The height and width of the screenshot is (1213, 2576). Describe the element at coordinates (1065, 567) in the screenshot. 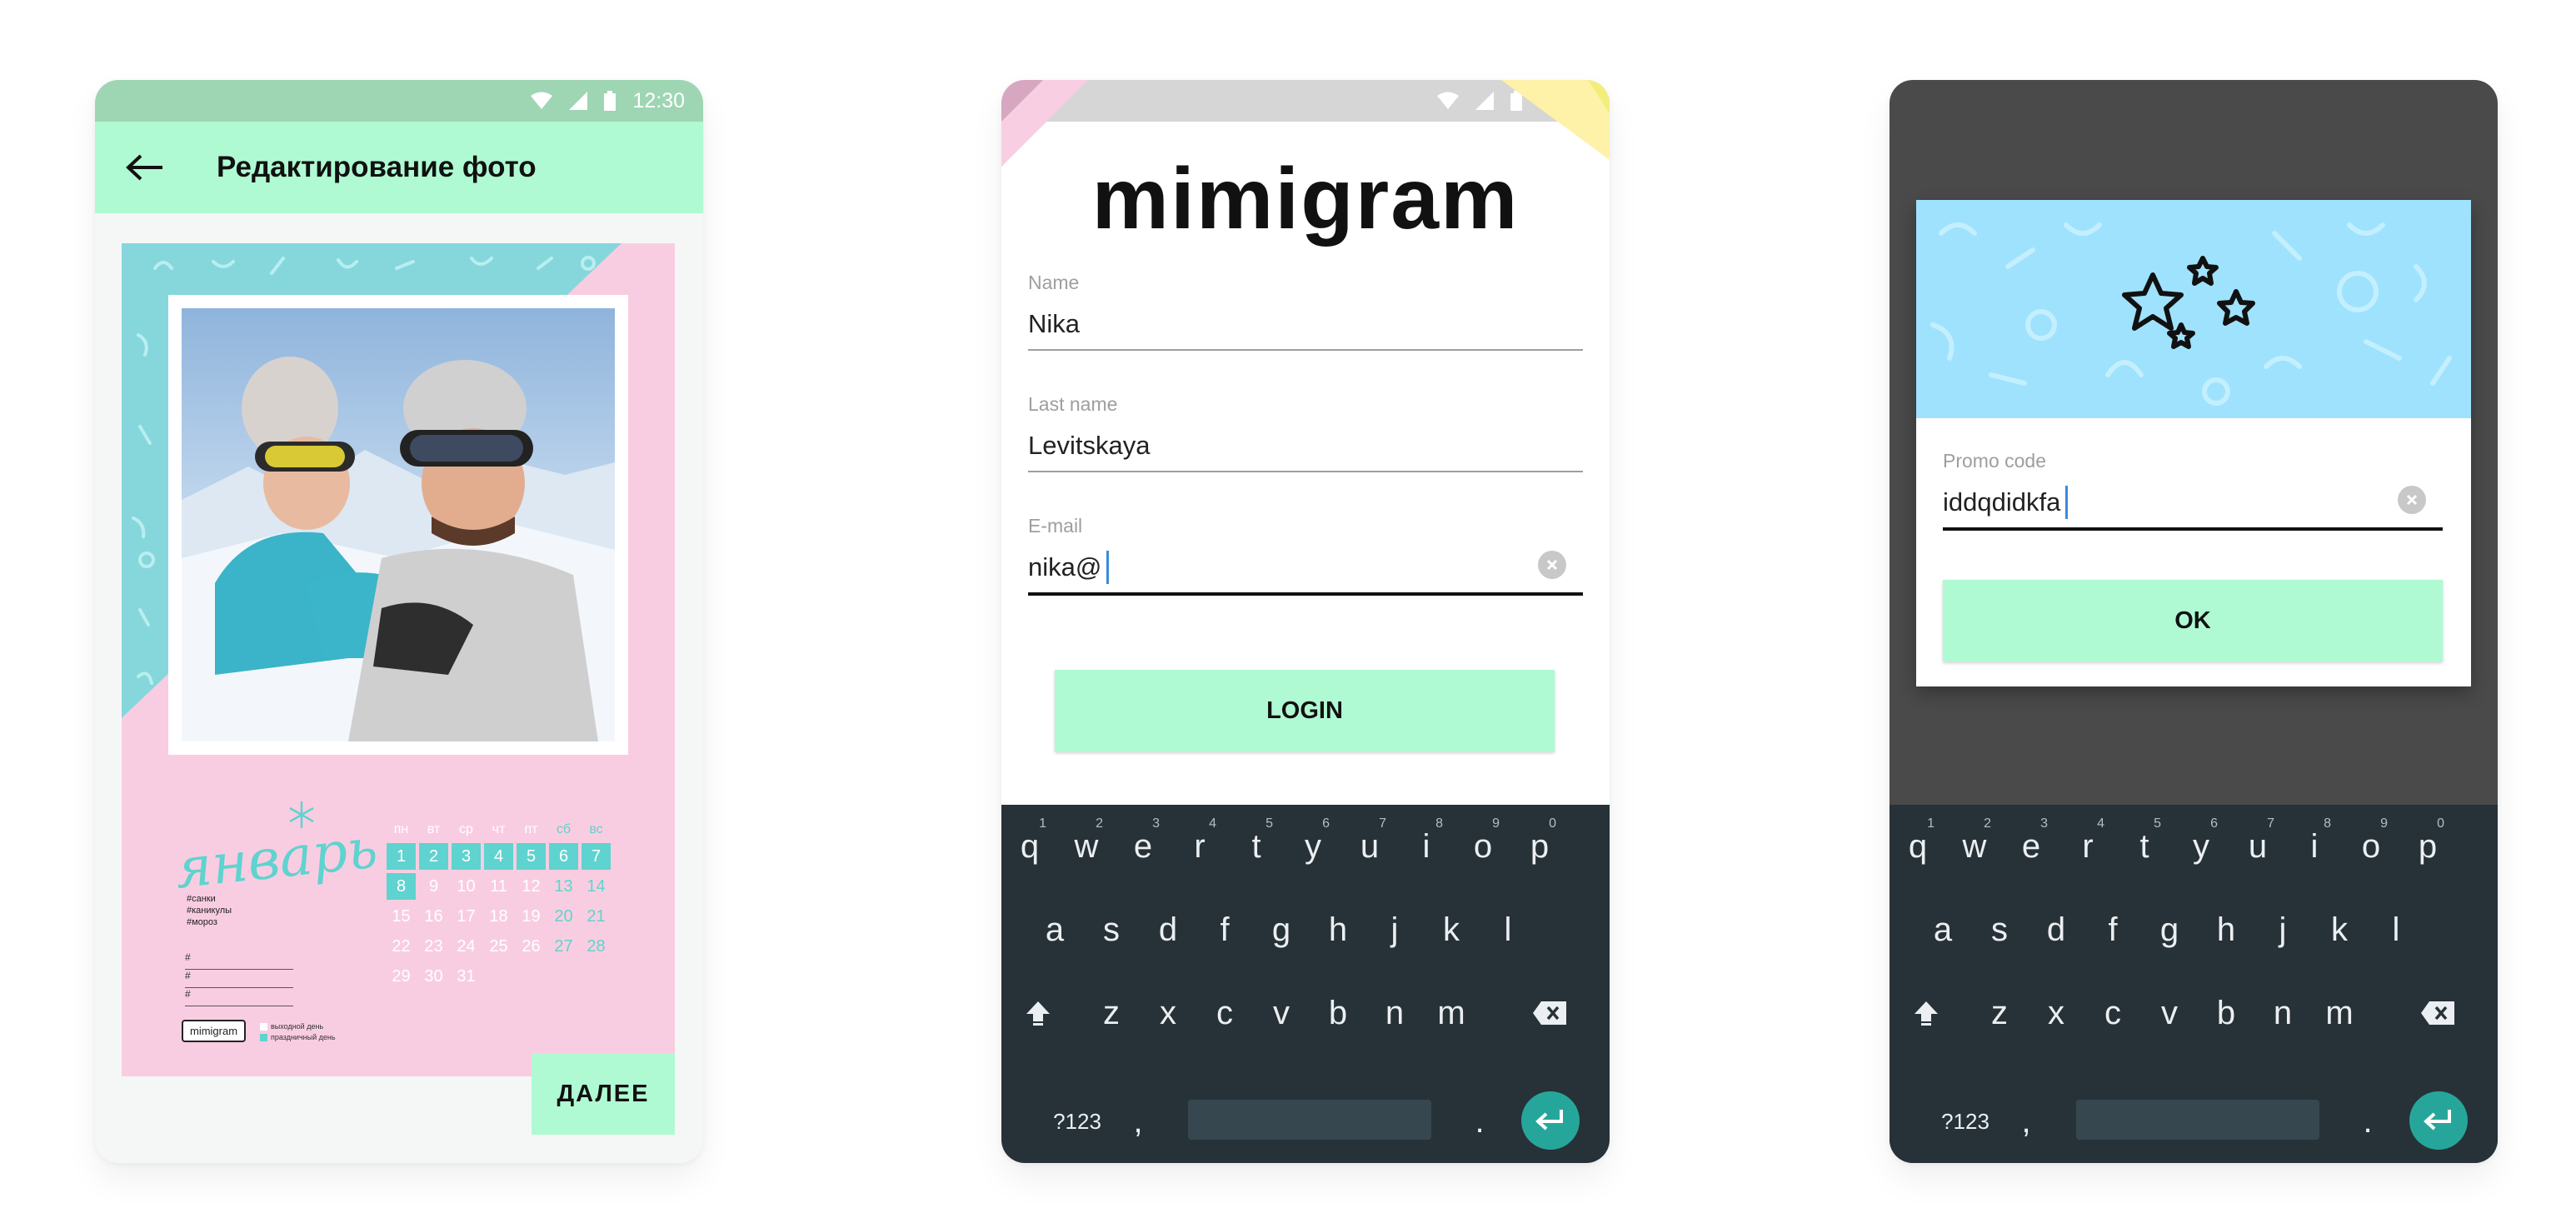

I see `email-value: nika@` at that location.